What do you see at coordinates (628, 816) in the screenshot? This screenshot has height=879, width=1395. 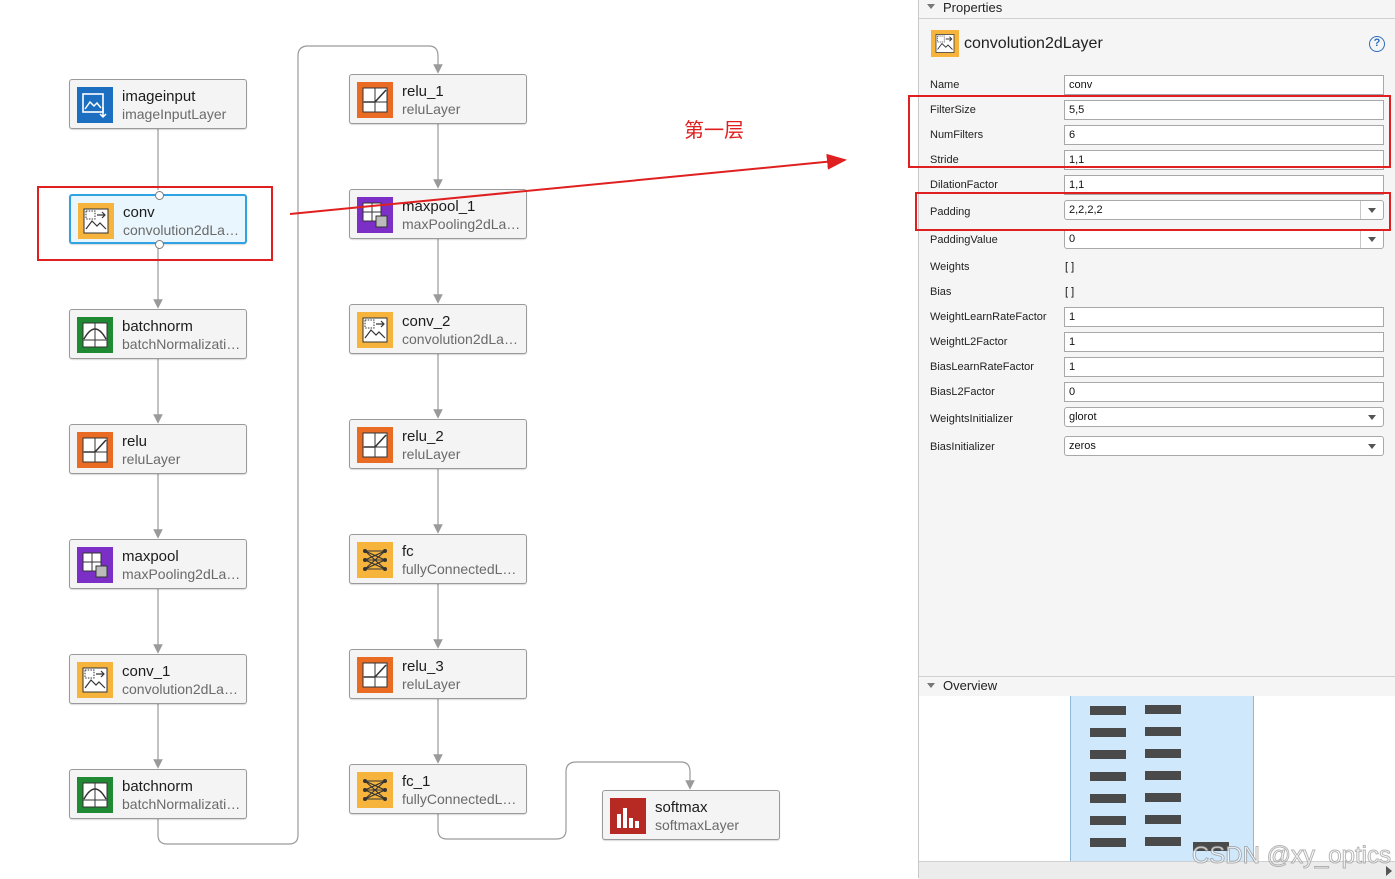 I see `softmax-icon` at bounding box center [628, 816].